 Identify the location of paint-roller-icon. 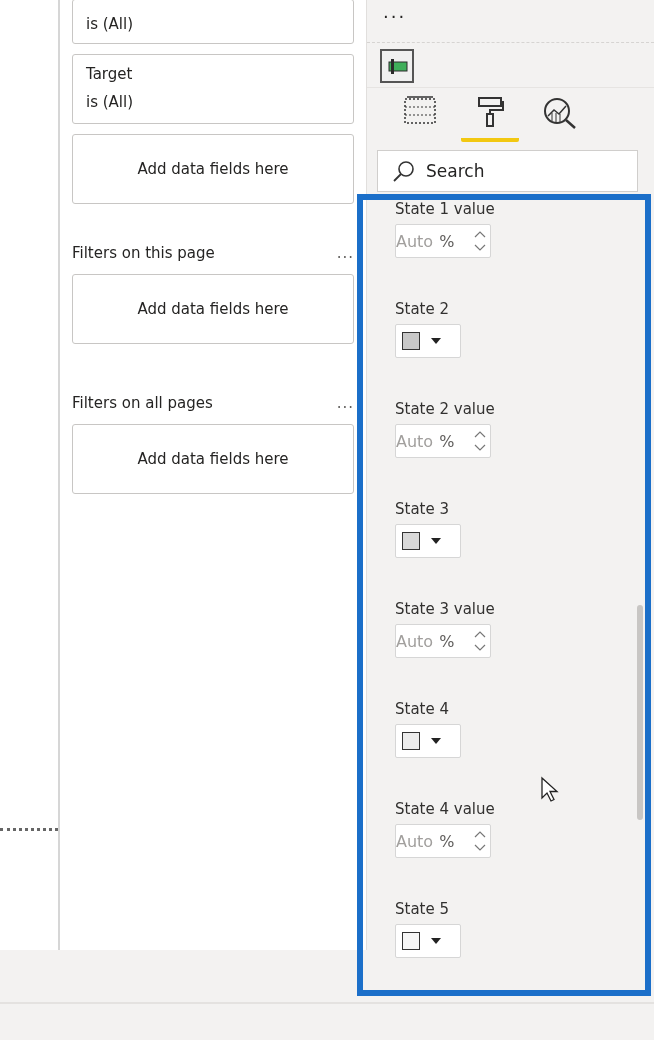
(490, 112).